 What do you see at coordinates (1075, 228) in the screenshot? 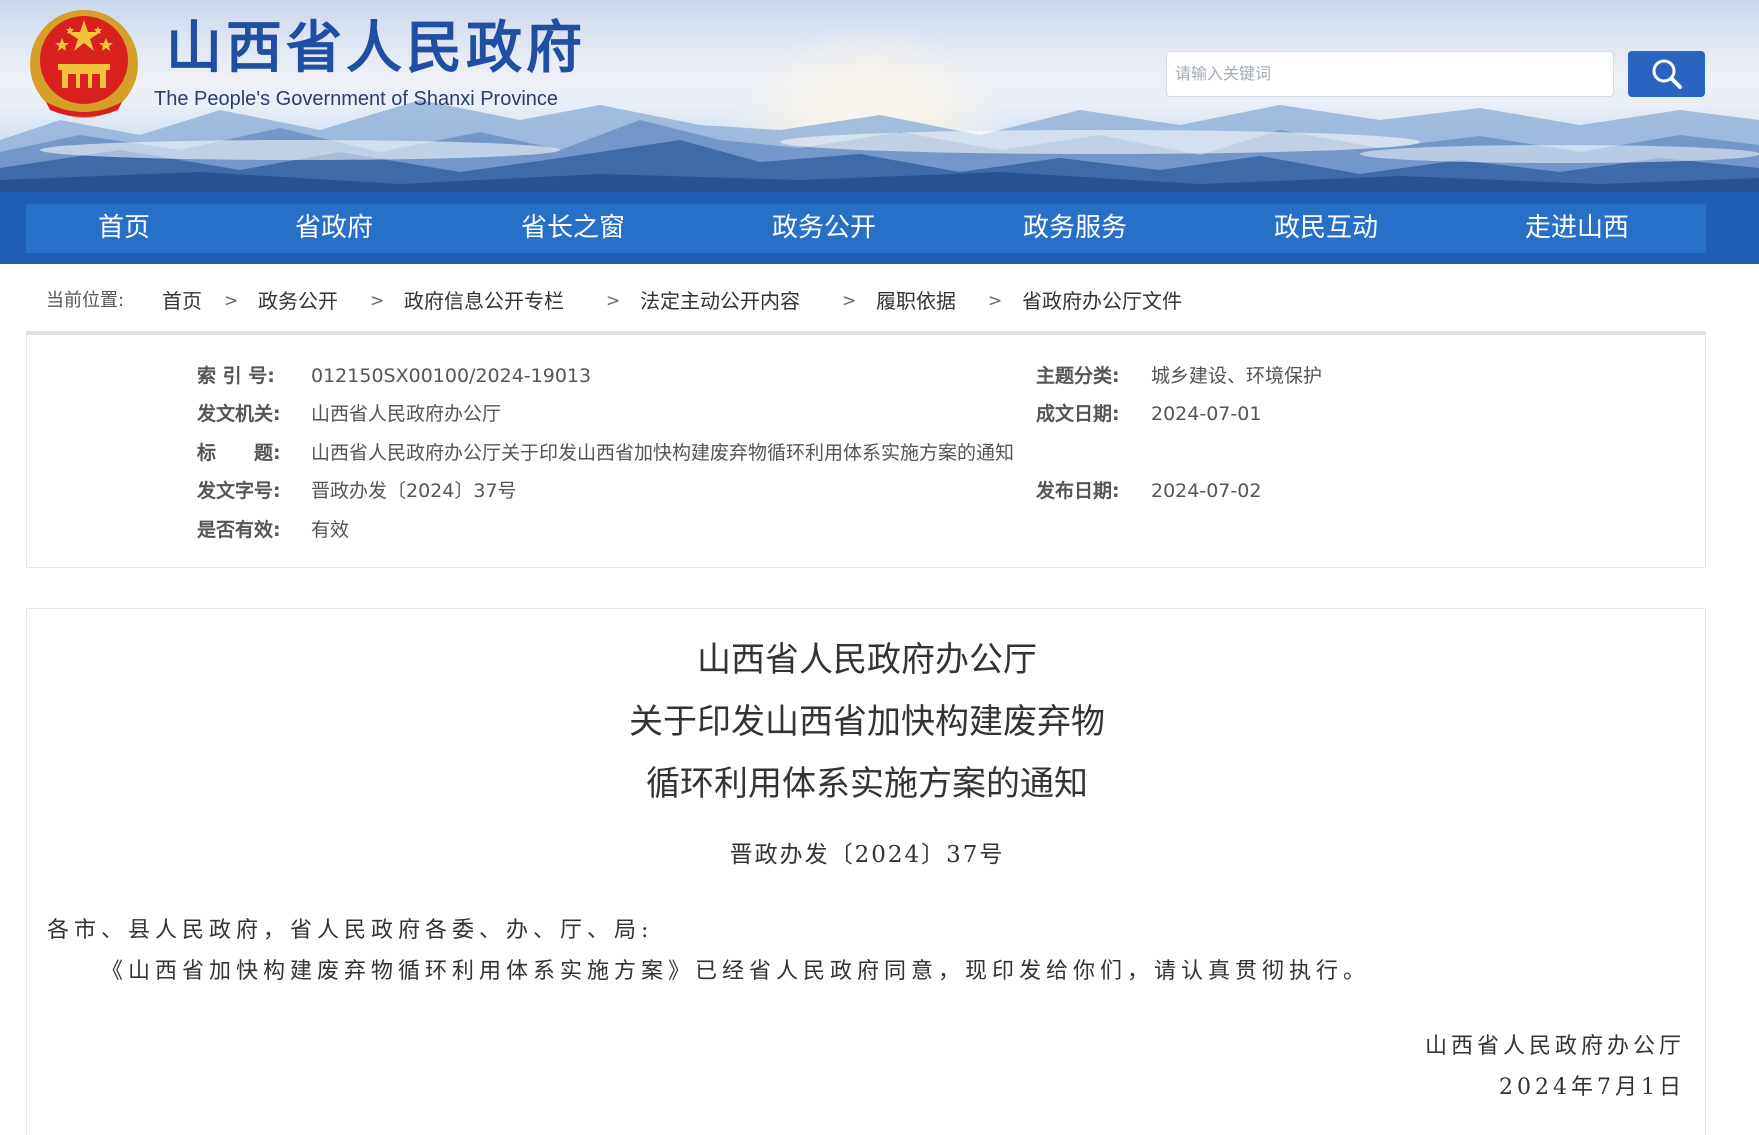
I see `nav-item-government-services: 政务服务` at bounding box center [1075, 228].